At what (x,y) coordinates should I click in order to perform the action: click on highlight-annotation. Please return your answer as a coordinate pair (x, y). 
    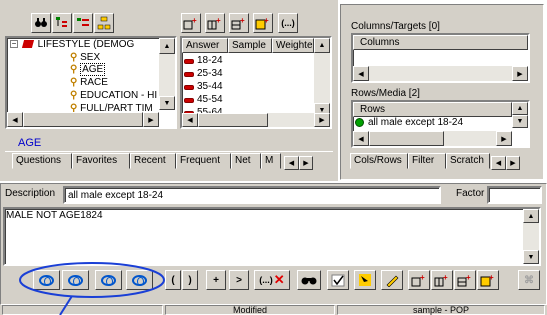
    Looking at the image, I should click on (92, 288).